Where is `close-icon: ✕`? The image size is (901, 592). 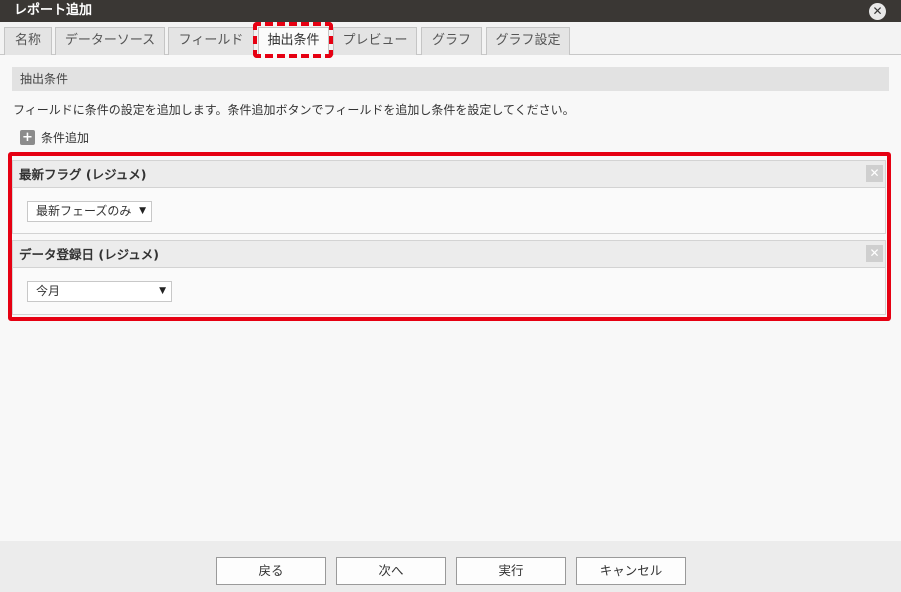
close-icon: ✕ is located at coordinates (877, 11).